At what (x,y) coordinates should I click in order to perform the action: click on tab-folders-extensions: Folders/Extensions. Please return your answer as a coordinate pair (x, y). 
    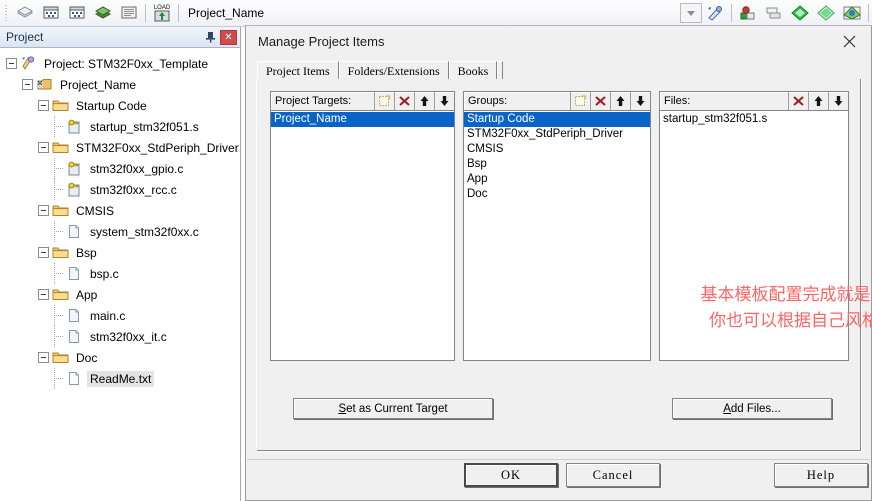
    Looking at the image, I should click on (393, 70).